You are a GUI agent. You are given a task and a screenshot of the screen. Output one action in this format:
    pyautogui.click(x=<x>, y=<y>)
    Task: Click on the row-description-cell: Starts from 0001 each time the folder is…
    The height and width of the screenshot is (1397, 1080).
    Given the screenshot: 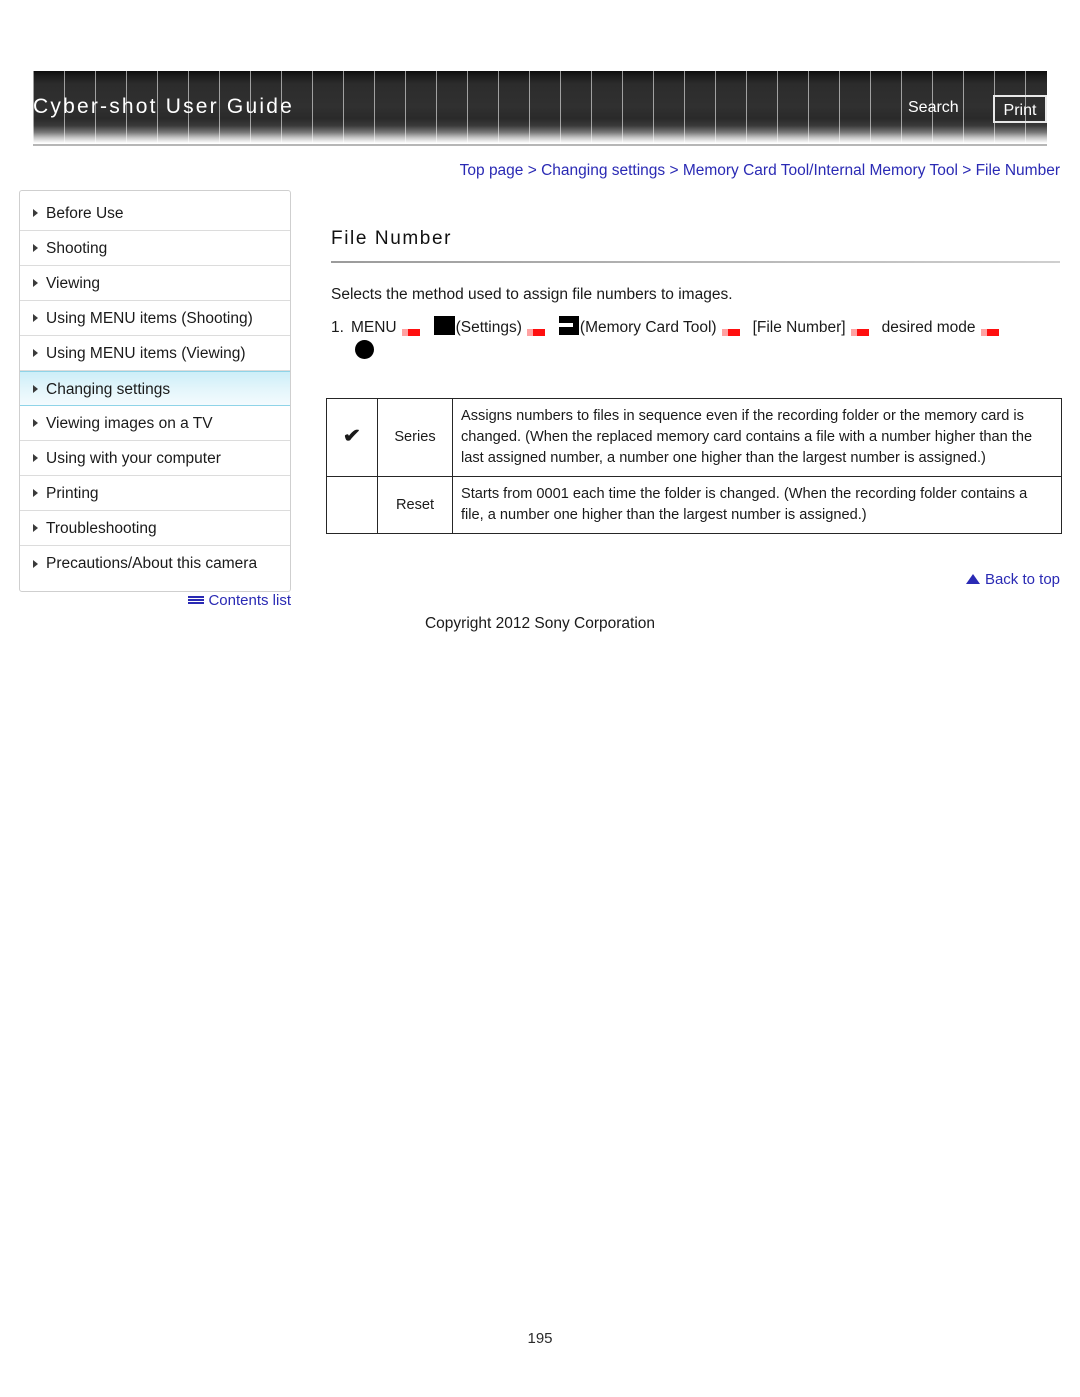 What is the action you would take?
    pyautogui.click(x=757, y=505)
    